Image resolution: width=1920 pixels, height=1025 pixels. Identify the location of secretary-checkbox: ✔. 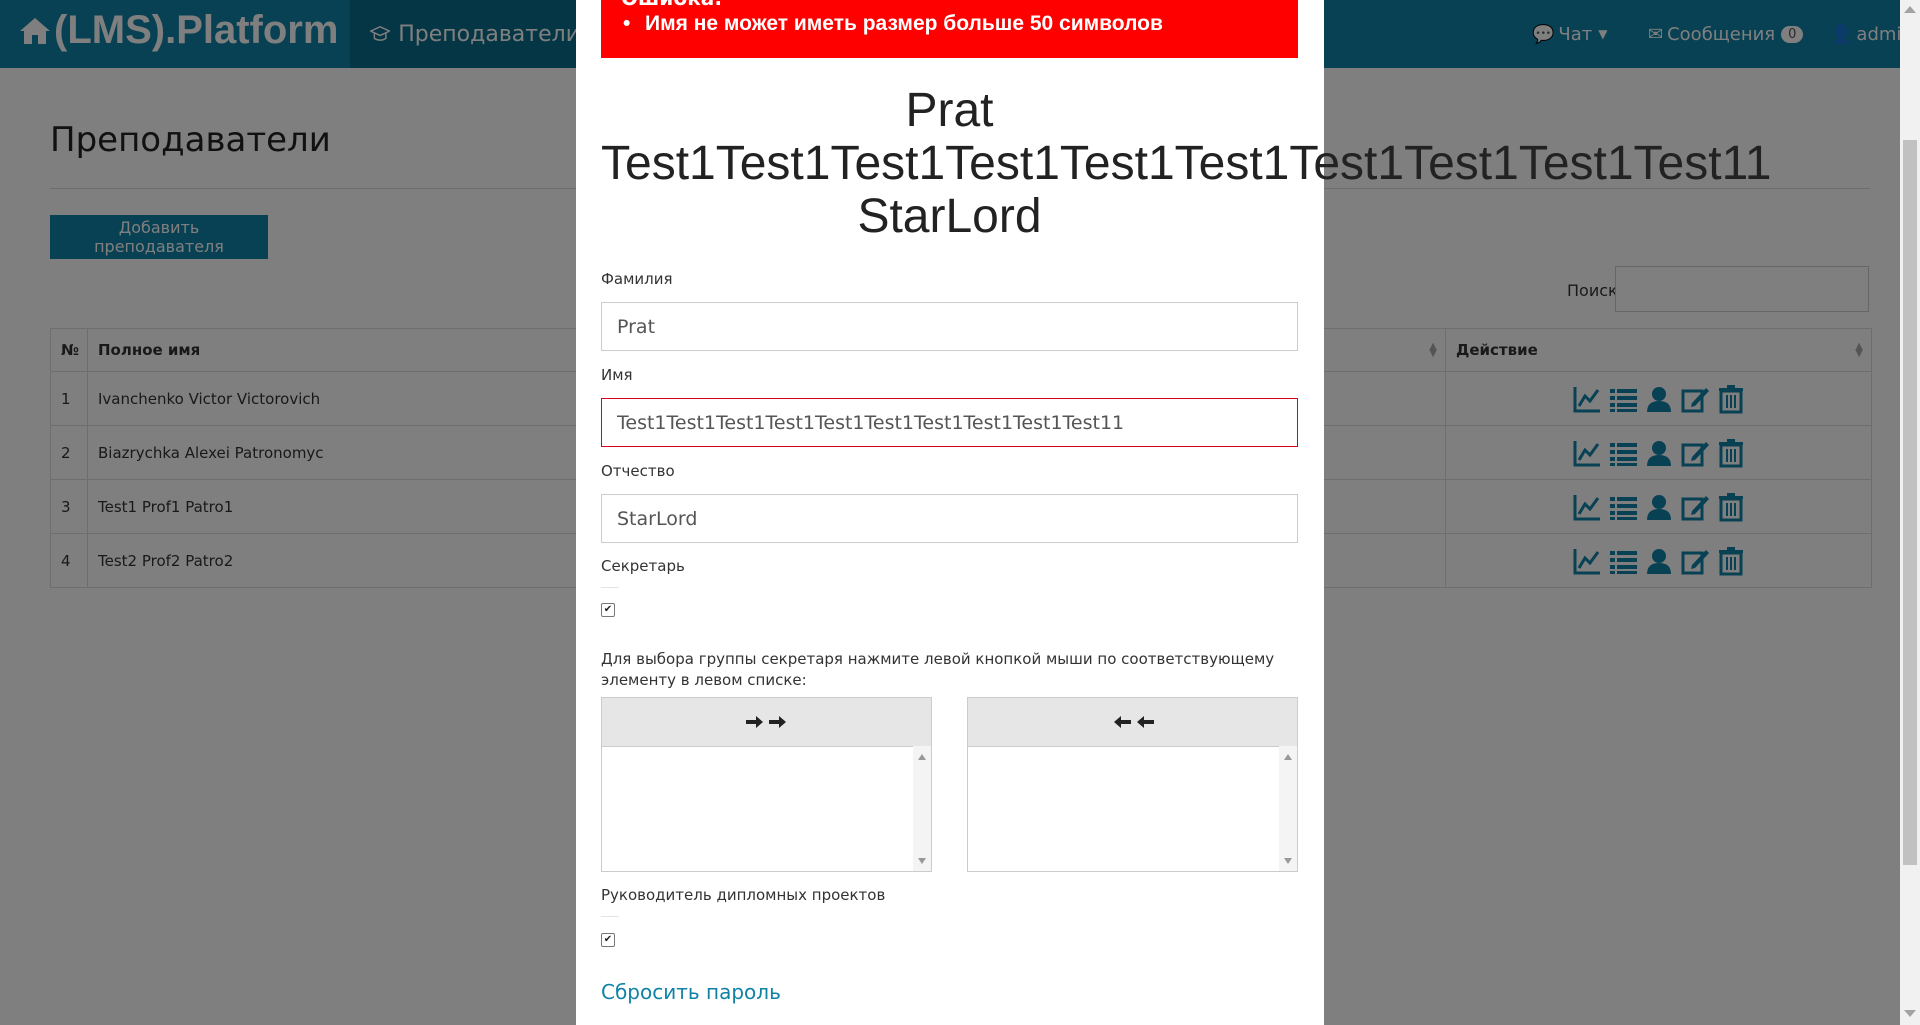
(608, 610).